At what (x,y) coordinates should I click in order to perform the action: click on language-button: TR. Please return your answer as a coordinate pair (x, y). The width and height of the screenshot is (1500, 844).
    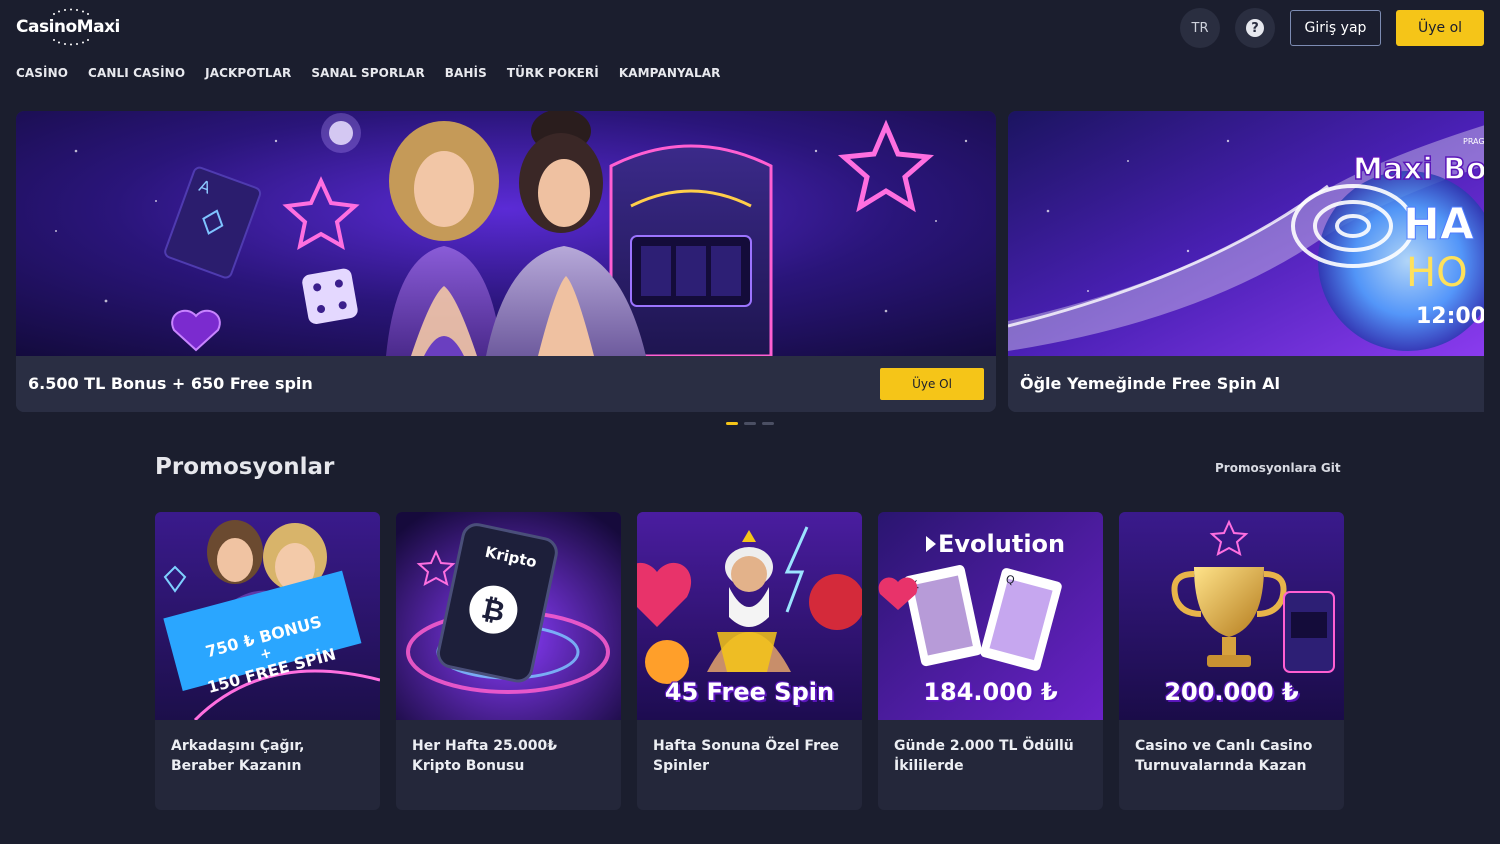
    Looking at the image, I should click on (1200, 28).